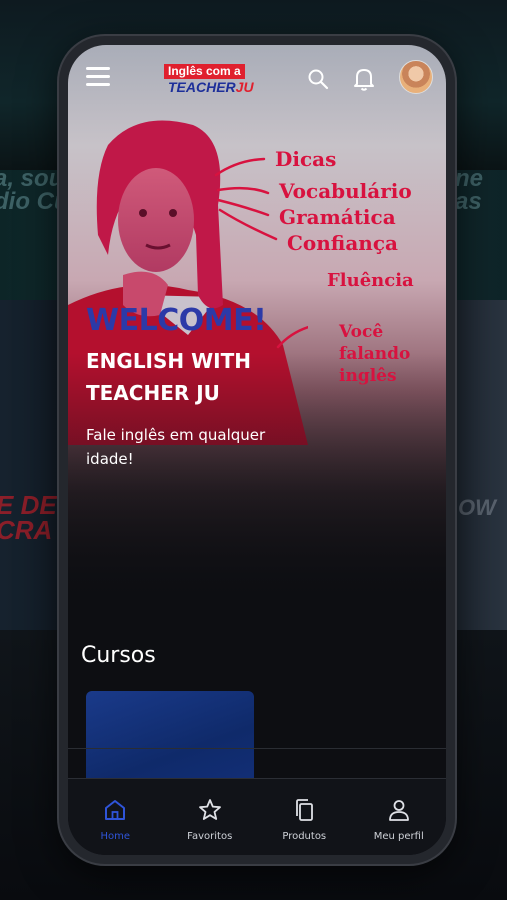 The width and height of the screenshot is (507, 900). What do you see at coordinates (345, 191) in the screenshot?
I see `handwritten-vocabulario: Vocabulário` at bounding box center [345, 191].